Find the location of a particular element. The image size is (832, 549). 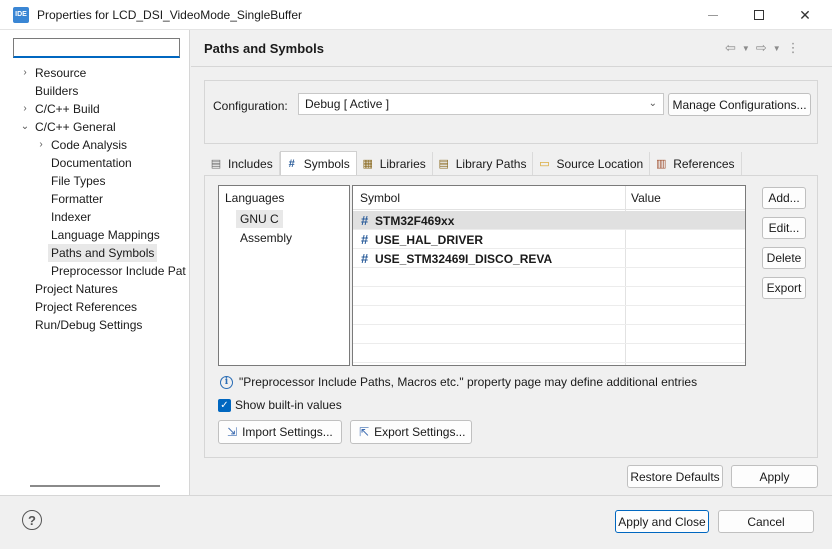

apply-and-close-button: Apply and Close is located at coordinates (662, 521).